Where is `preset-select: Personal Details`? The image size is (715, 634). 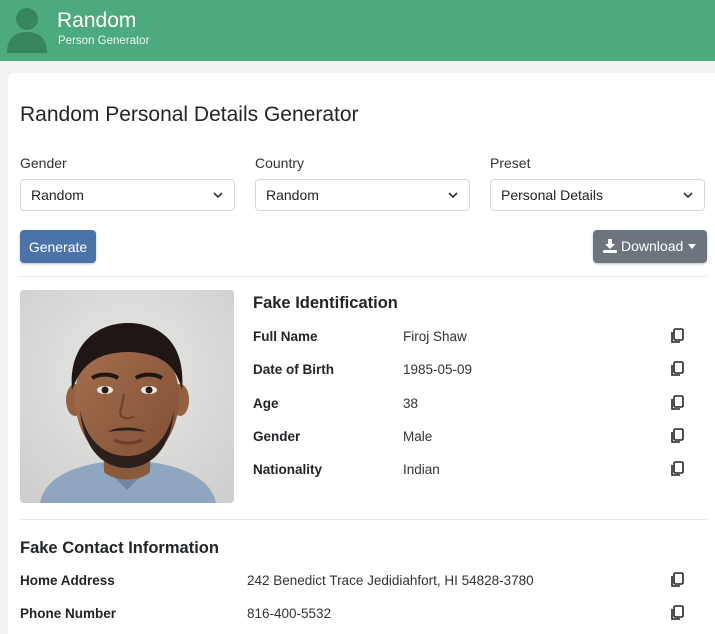 preset-select: Personal Details is located at coordinates (597, 195).